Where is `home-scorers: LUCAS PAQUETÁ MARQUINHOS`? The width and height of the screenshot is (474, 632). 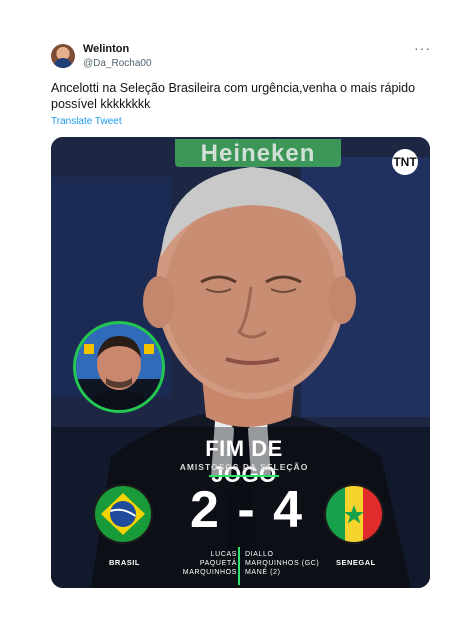 home-scorers: LUCAS PAQUETÁ MARQUINHOS is located at coordinates (209, 563).